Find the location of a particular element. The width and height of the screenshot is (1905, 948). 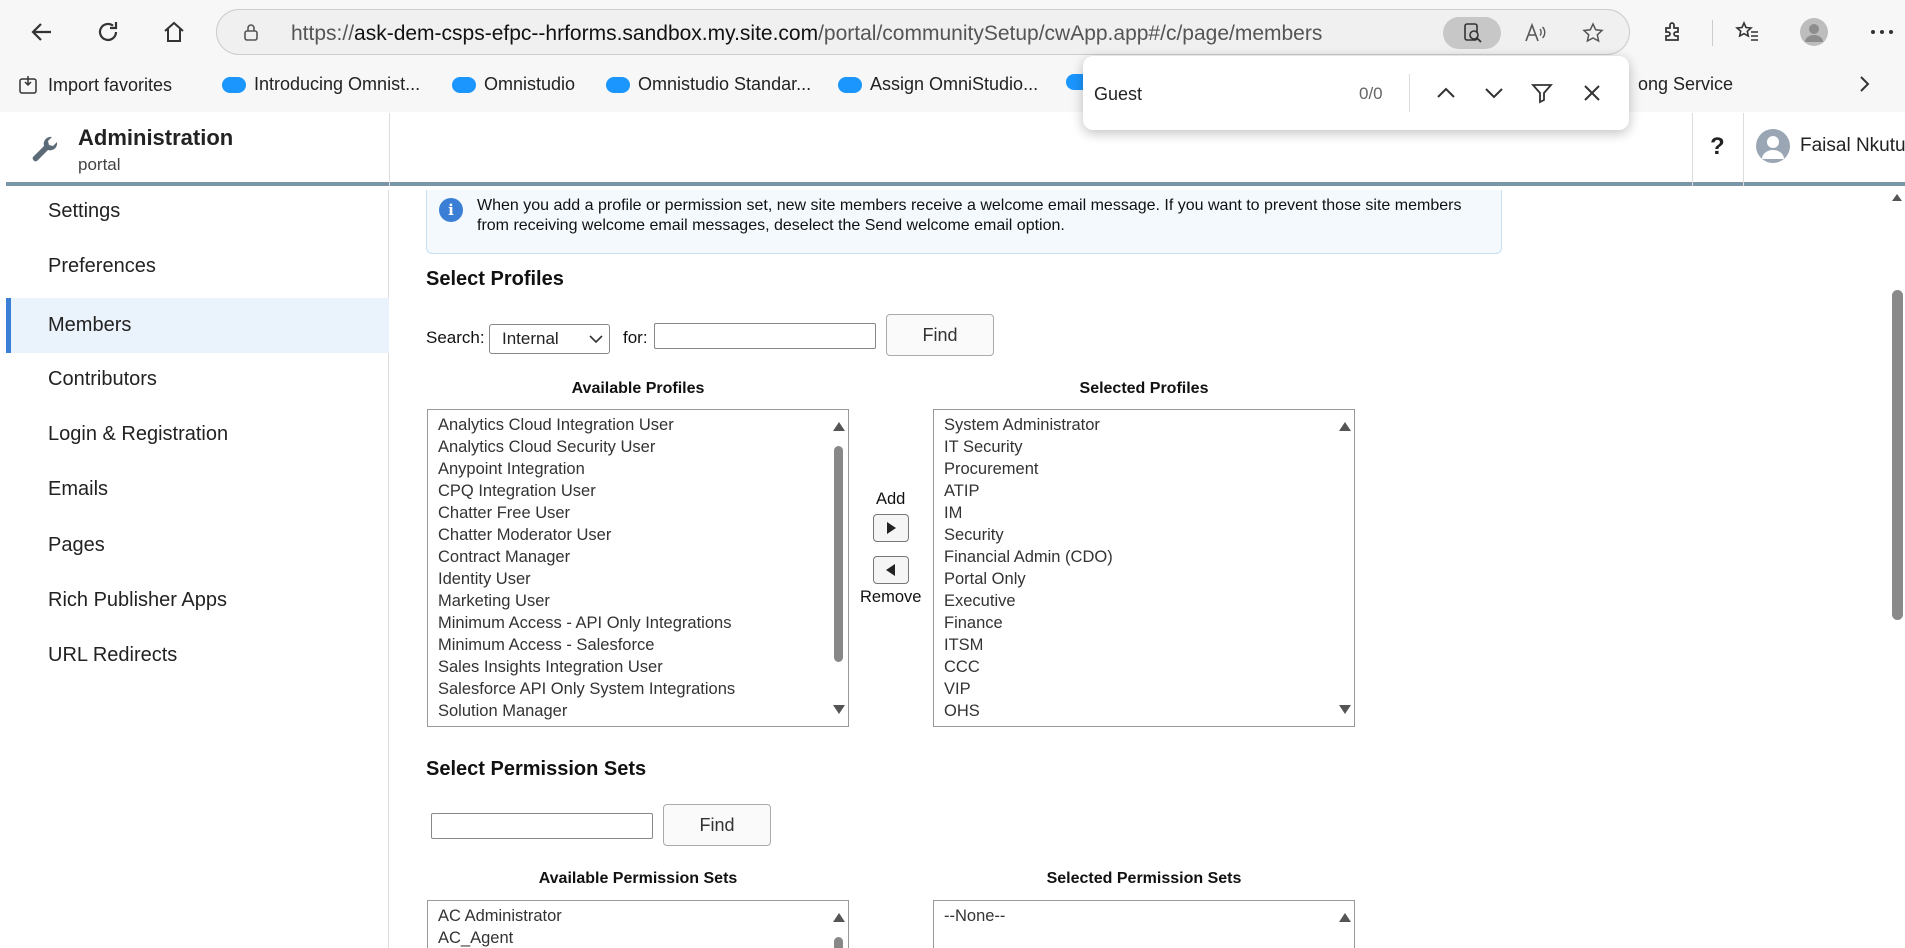

selected-permission-sets-list: --None-- is located at coordinates (1144, 924).